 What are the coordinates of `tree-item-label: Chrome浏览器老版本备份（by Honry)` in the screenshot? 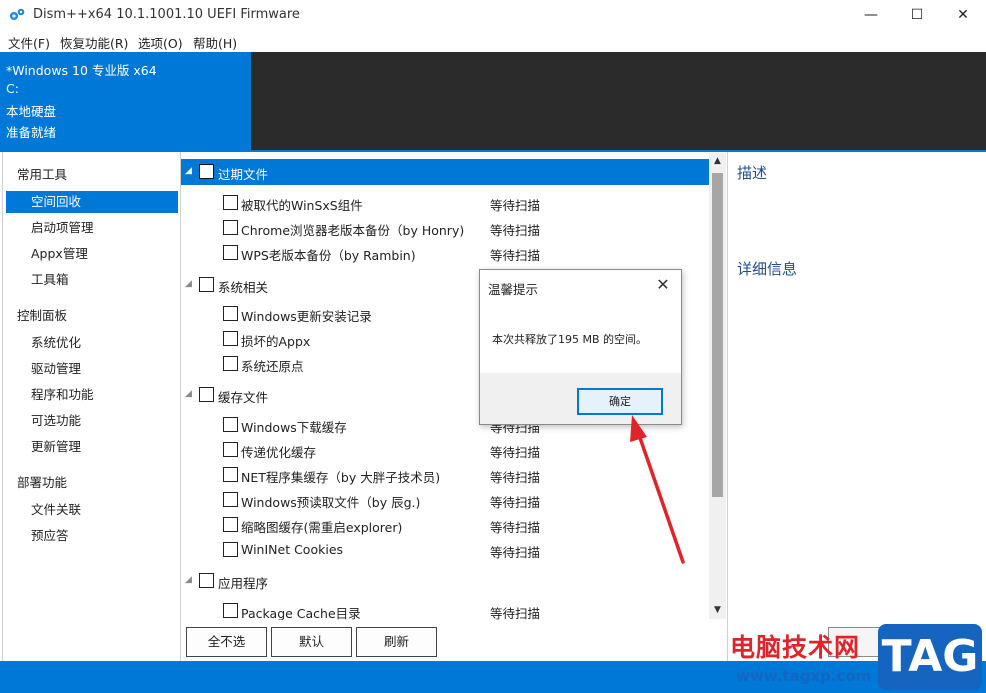 It's located at (352, 229).